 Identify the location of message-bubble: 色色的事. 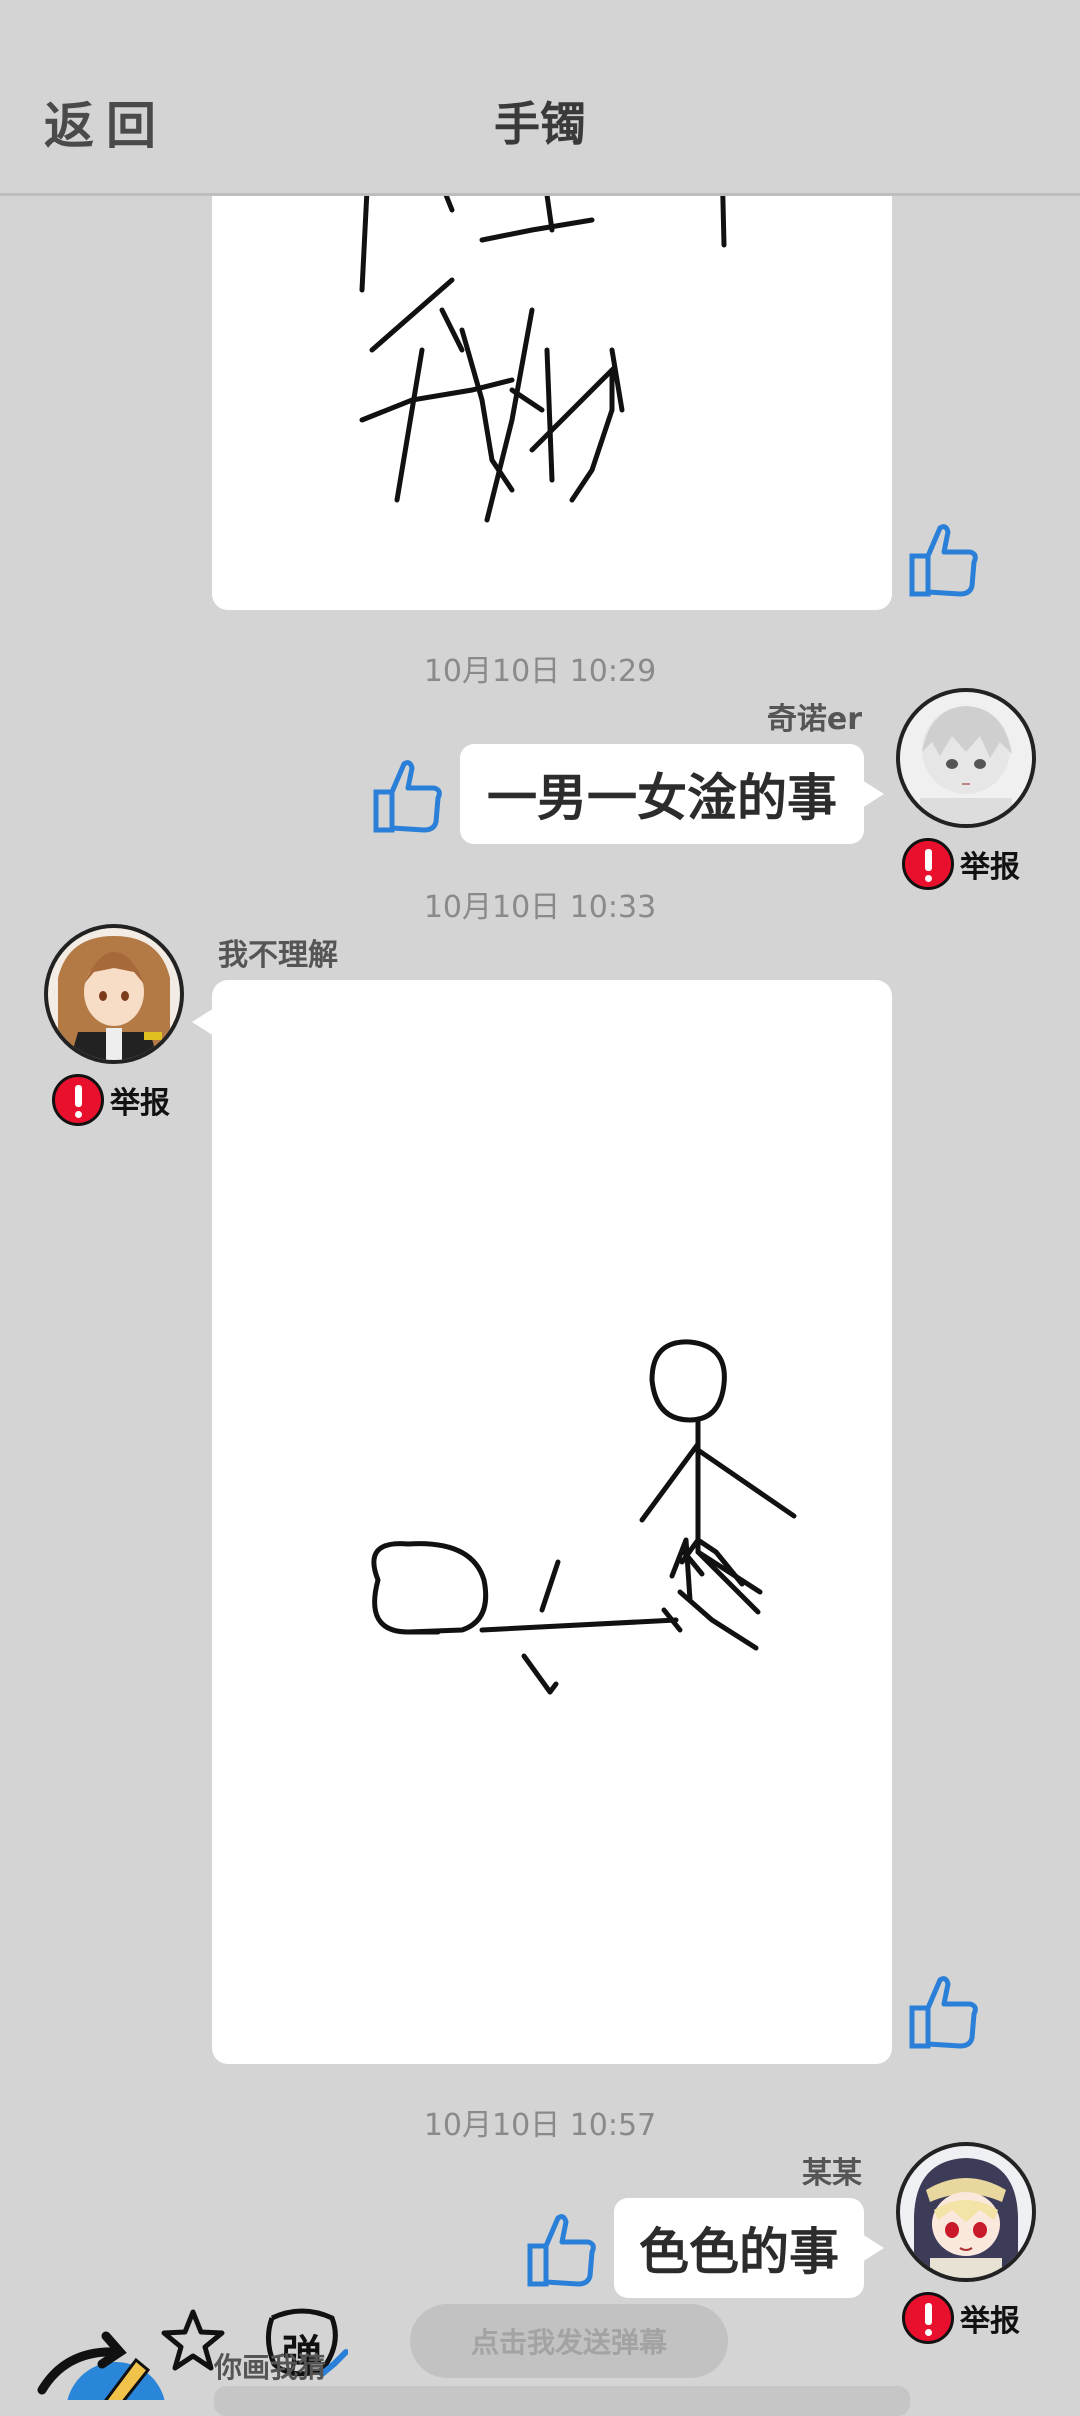
(749, 2248).